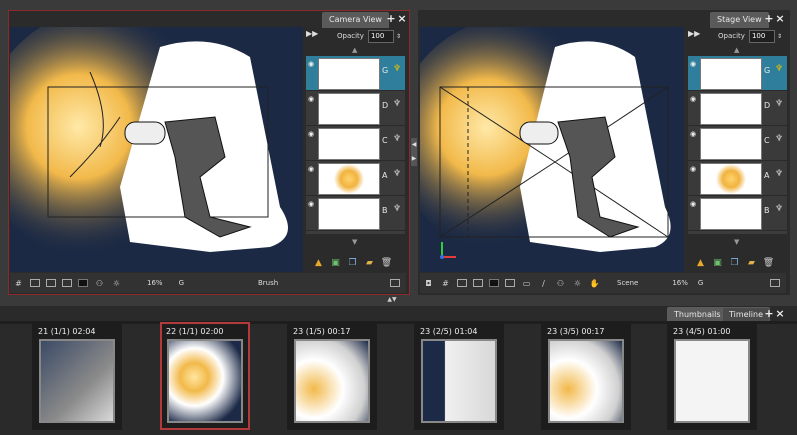 Image resolution: width=797 pixels, height=435 pixels. What do you see at coordinates (350, 36) in the screenshot?
I see `camera-opacity-label: Opacity` at bounding box center [350, 36].